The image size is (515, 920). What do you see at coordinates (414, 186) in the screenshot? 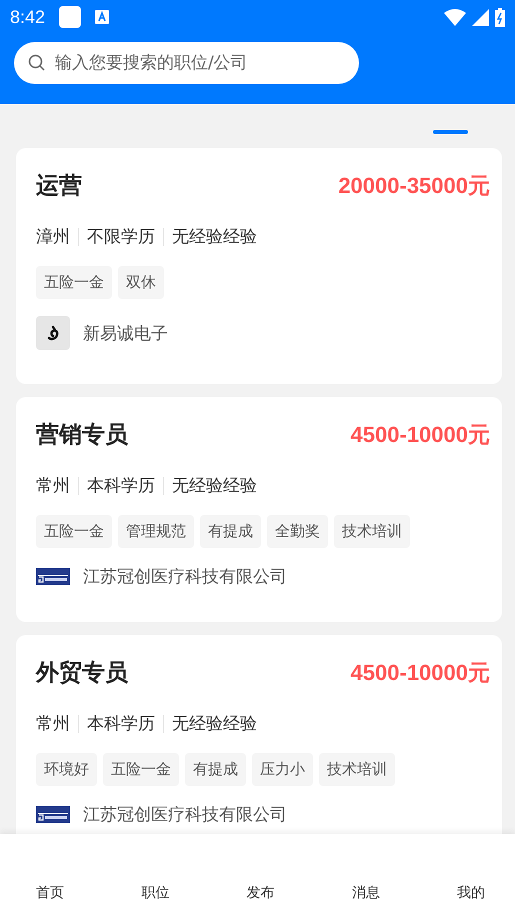
I see `salary: 20000-35000元` at bounding box center [414, 186].